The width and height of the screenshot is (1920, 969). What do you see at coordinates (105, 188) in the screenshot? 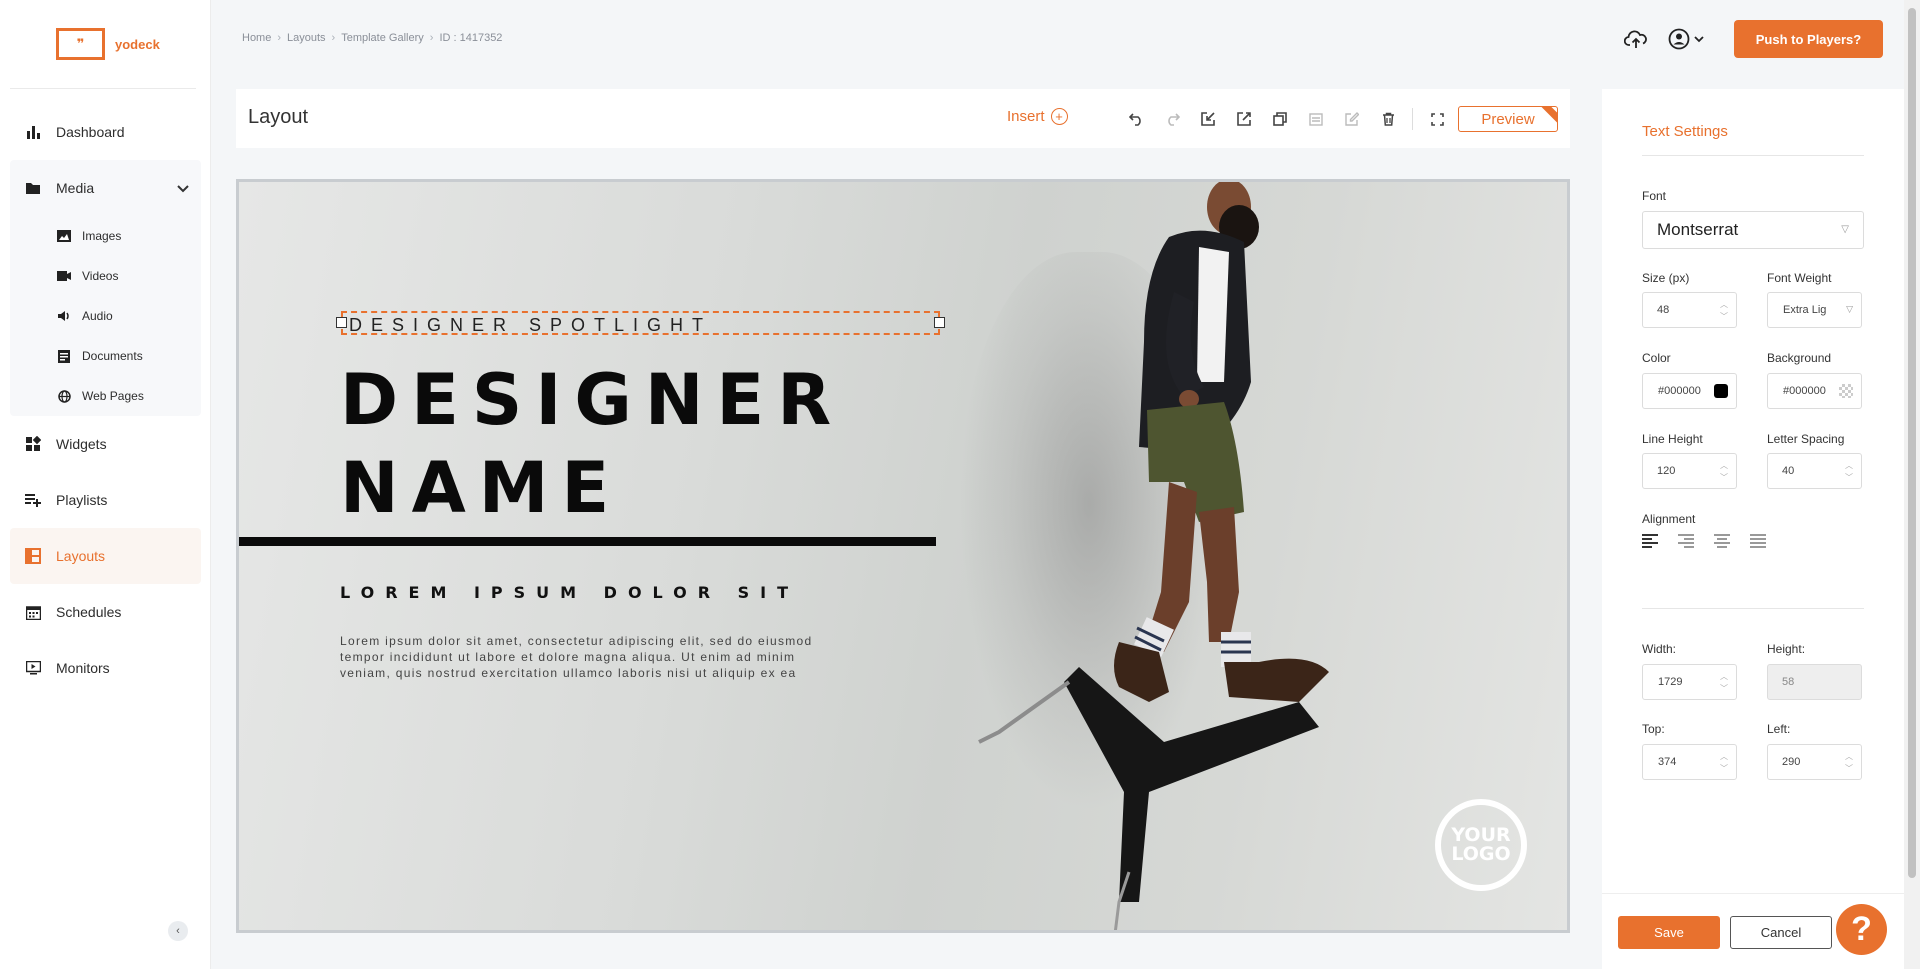
I see `sidebar-item-media: Media` at bounding box center [105, 188].